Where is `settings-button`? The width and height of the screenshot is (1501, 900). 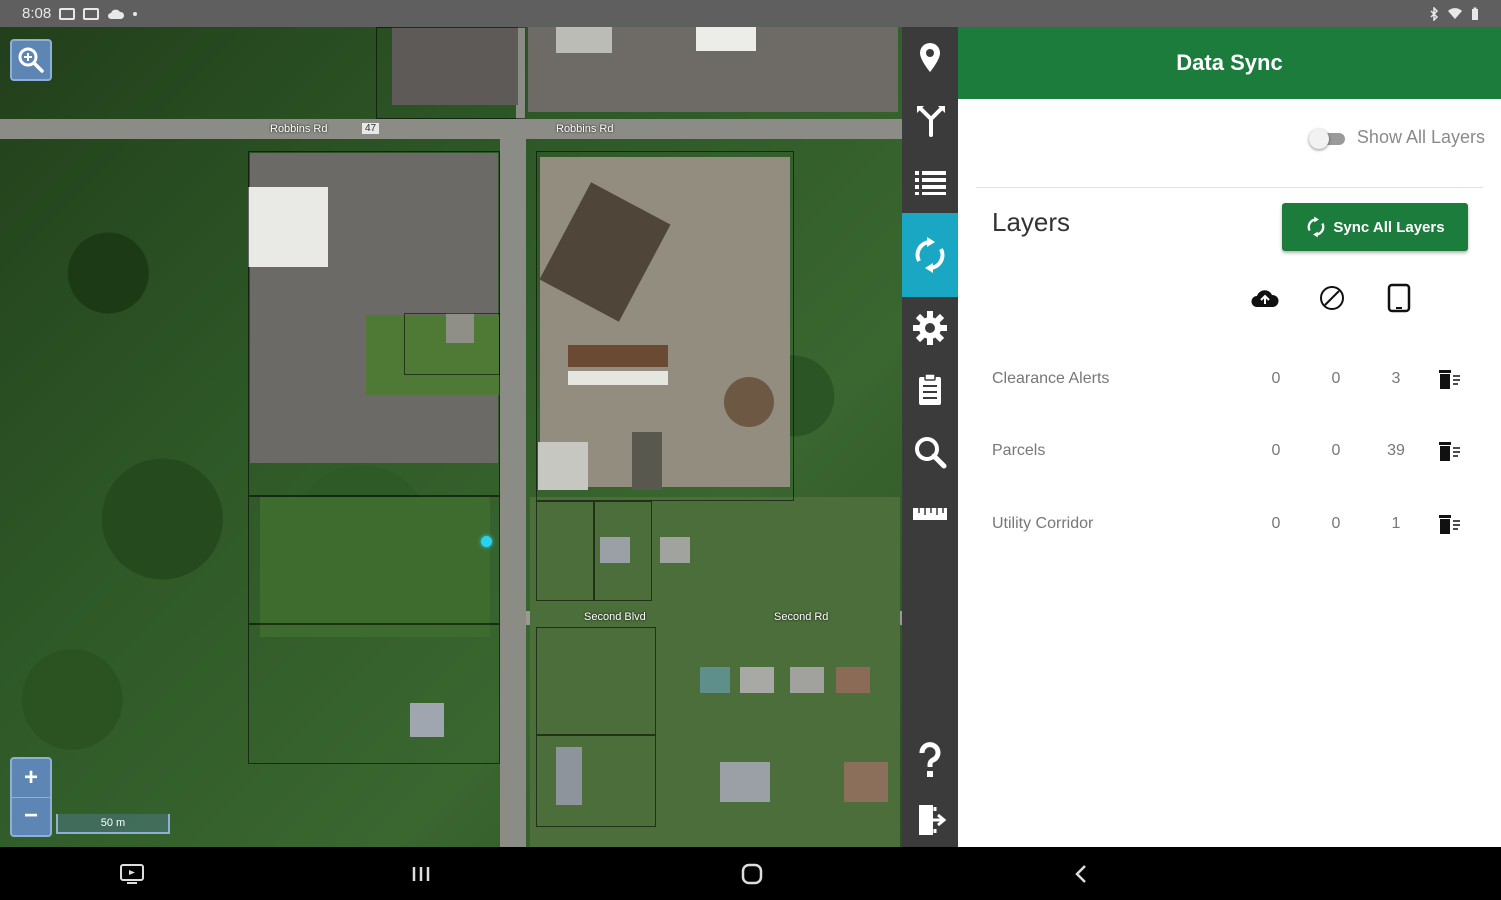
settings-button is located at coordinates (930, 328).